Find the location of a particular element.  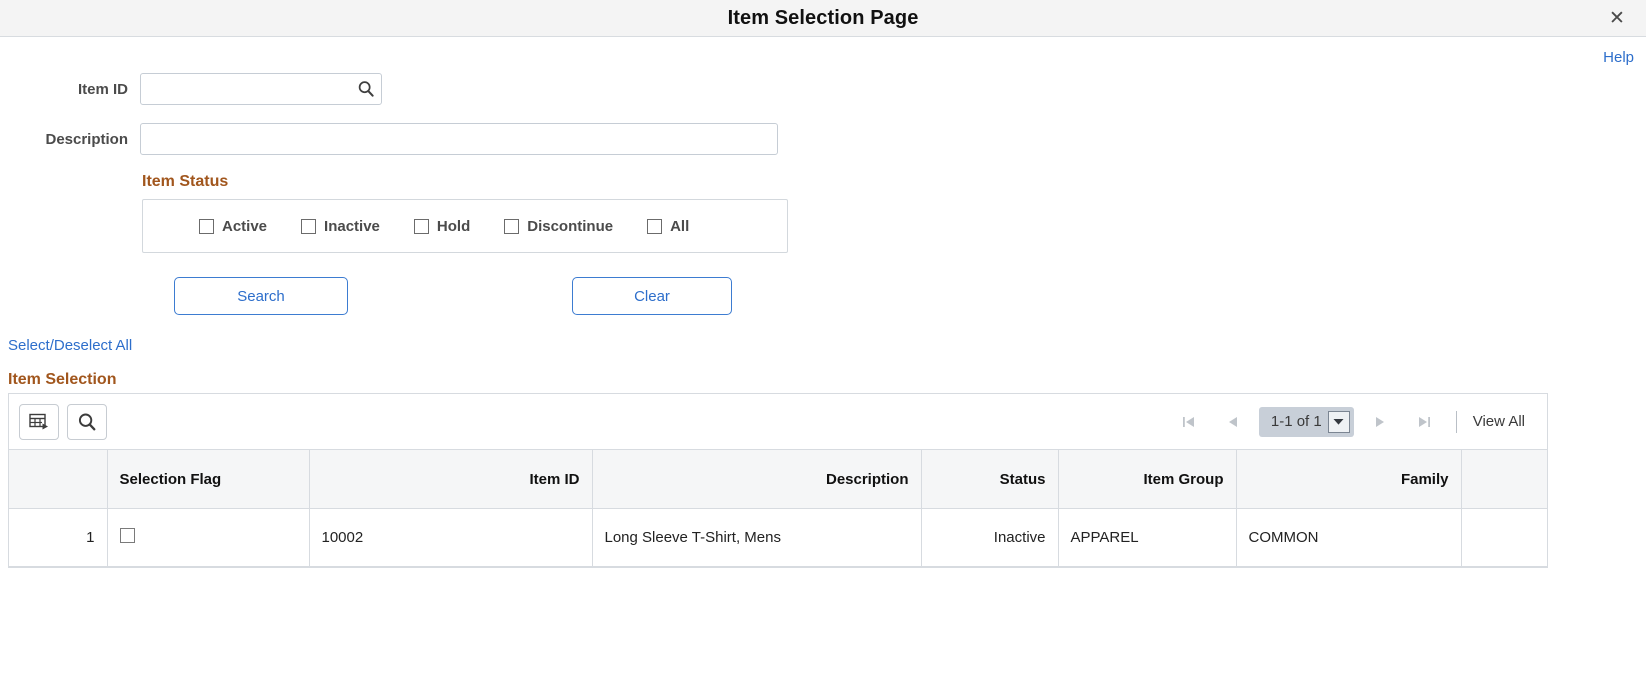

item-status-group: Active Inactive Hold Discontinue All is located at coordinates (465, 226).